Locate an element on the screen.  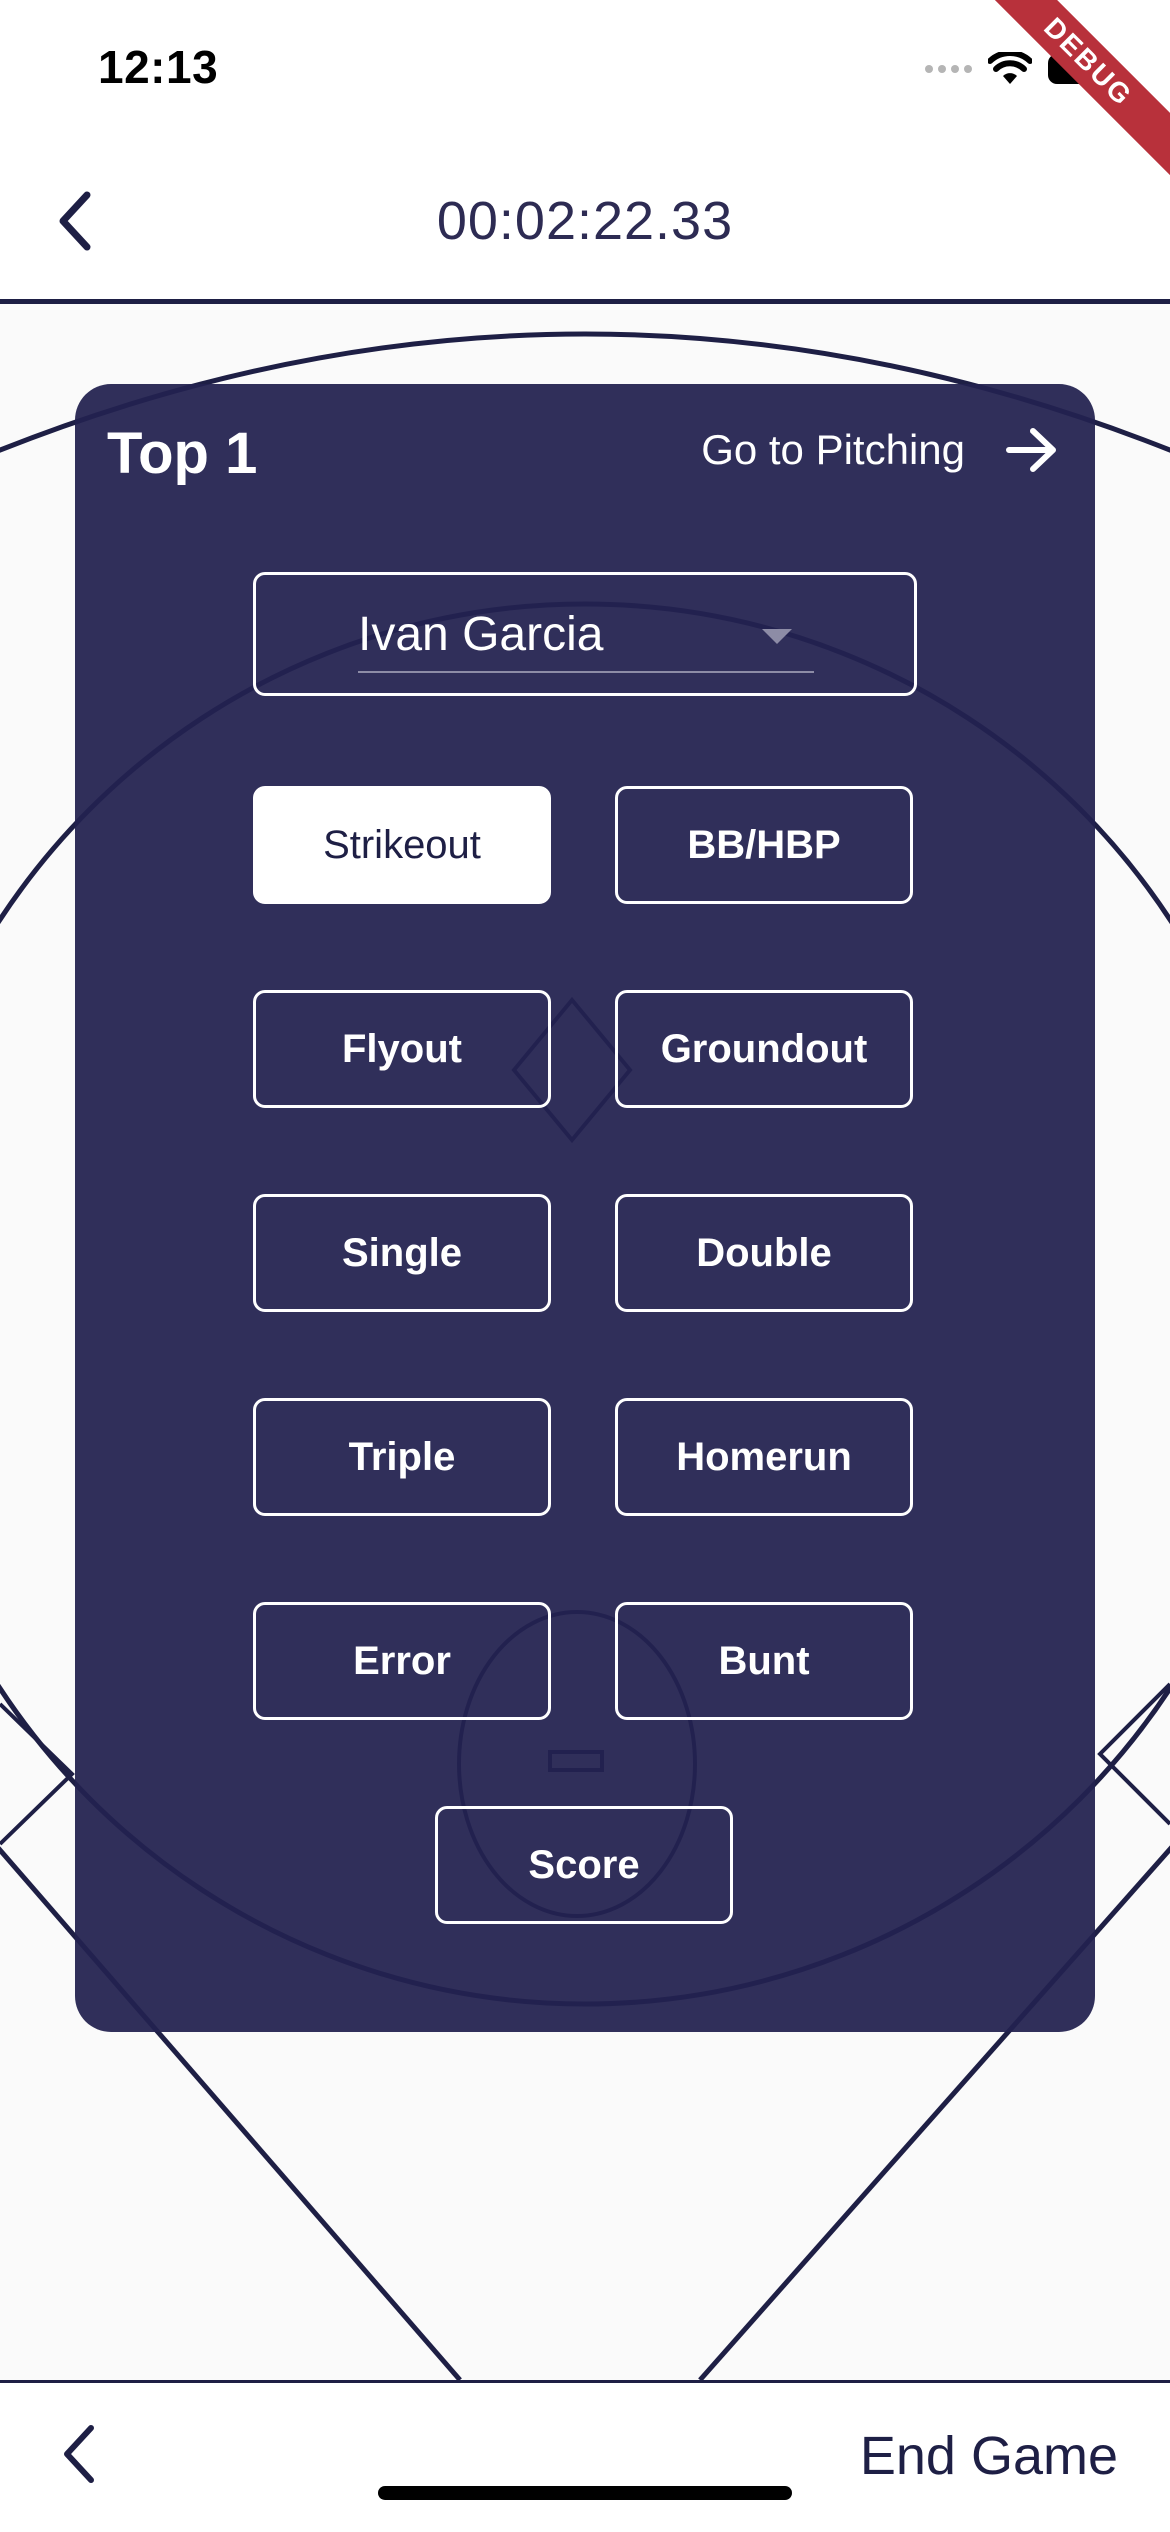
game-timer: 00:02:22.33 is located at coordinates (585, 221).